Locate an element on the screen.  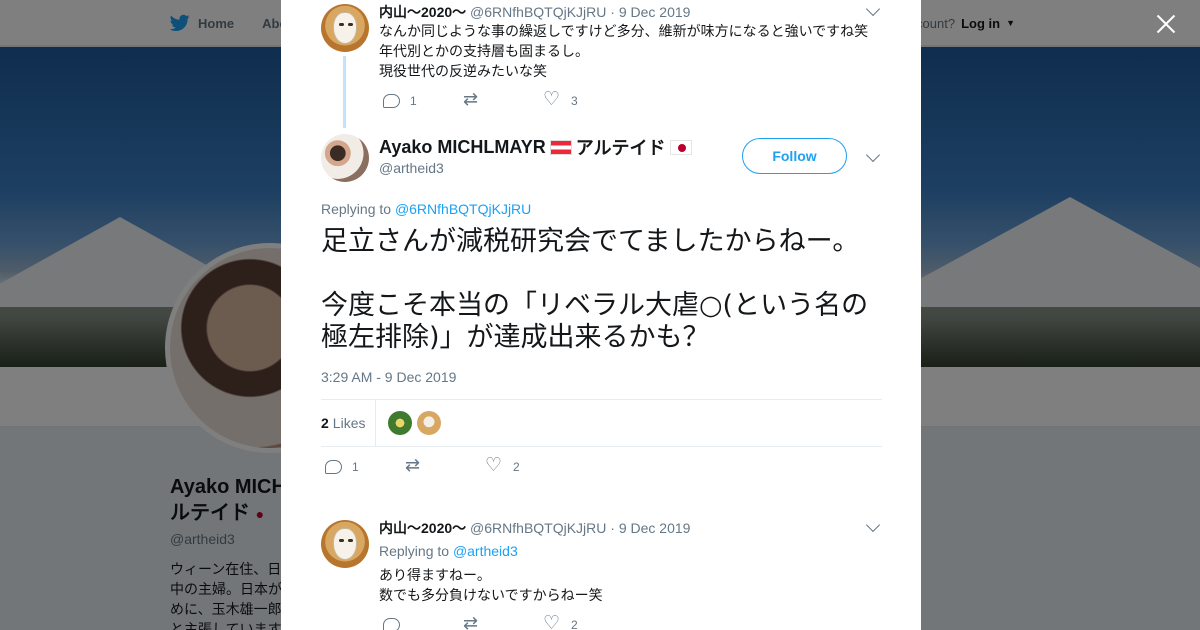
reply-tweet-text: あり得ますねー。 数でも多分負けないですからねー笑 is located at coordinates (634, 585).